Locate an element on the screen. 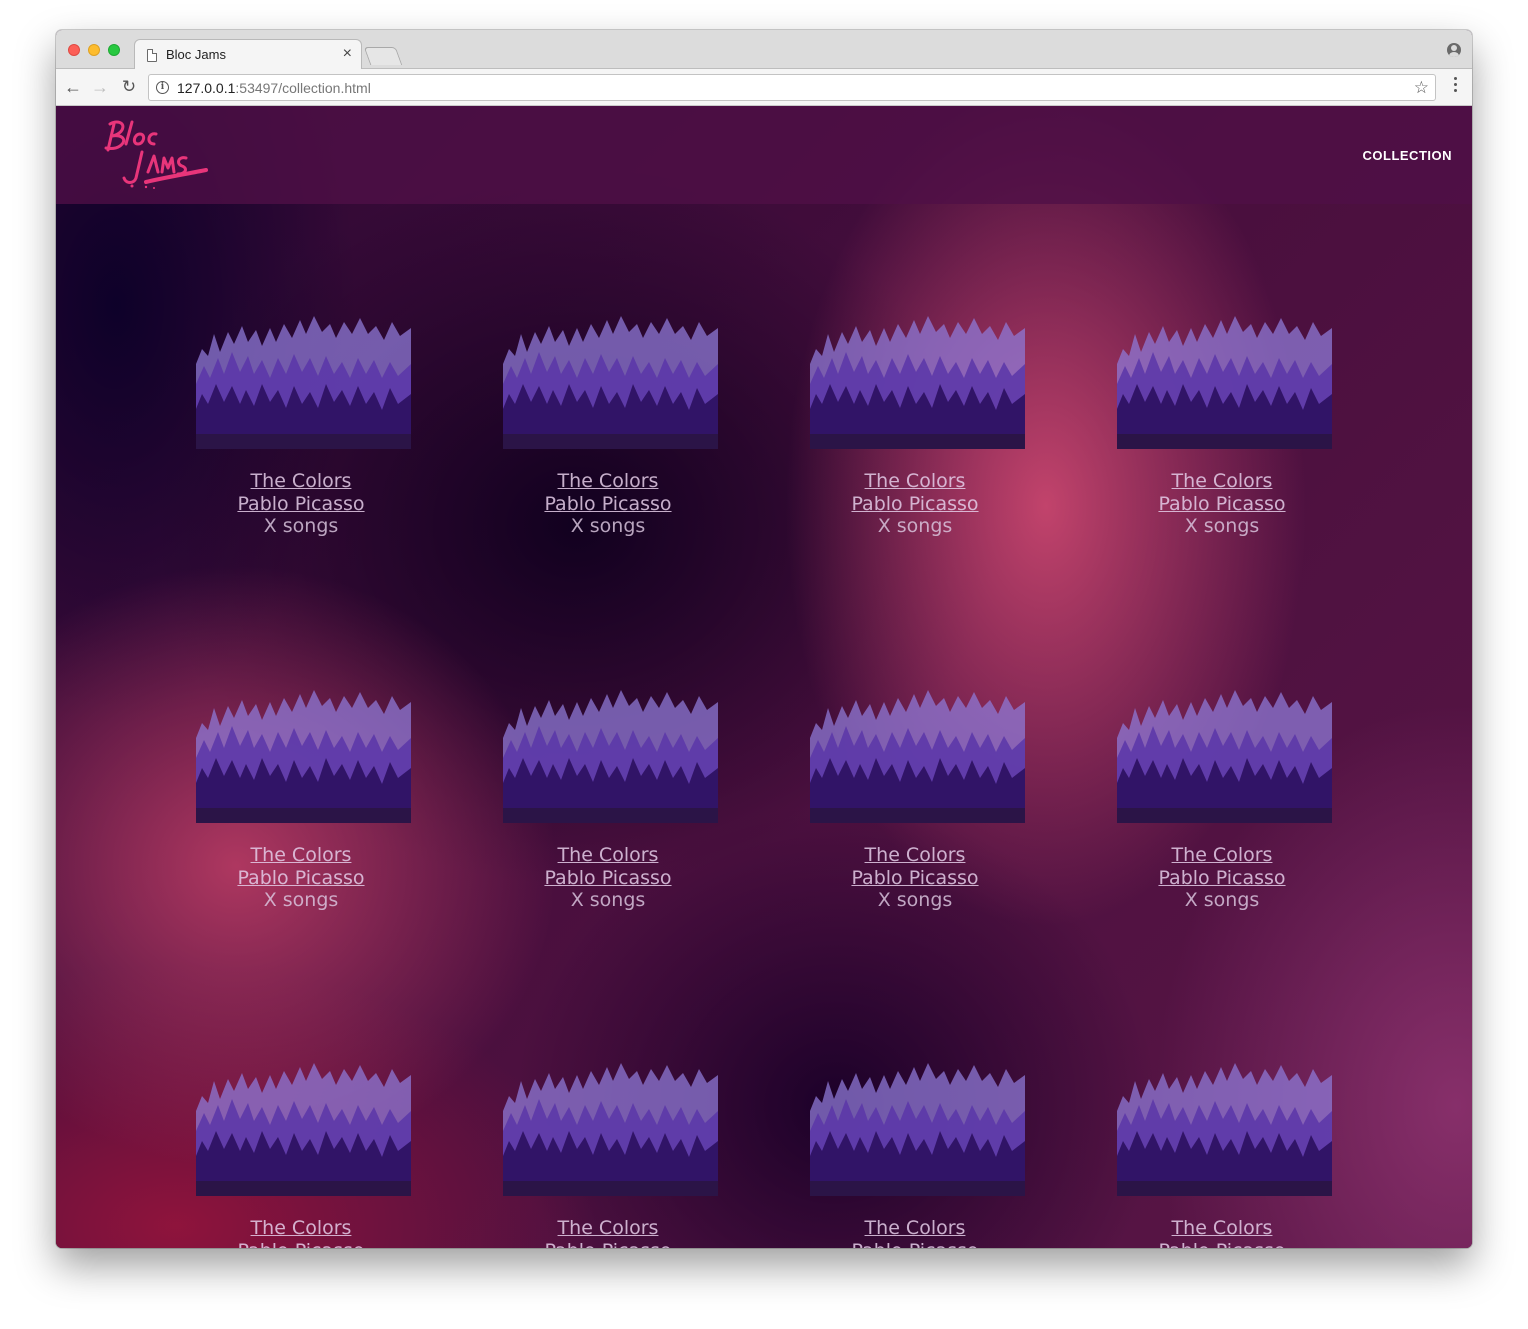  forward-arrow-icon: → is located at coordinates (100, 87).